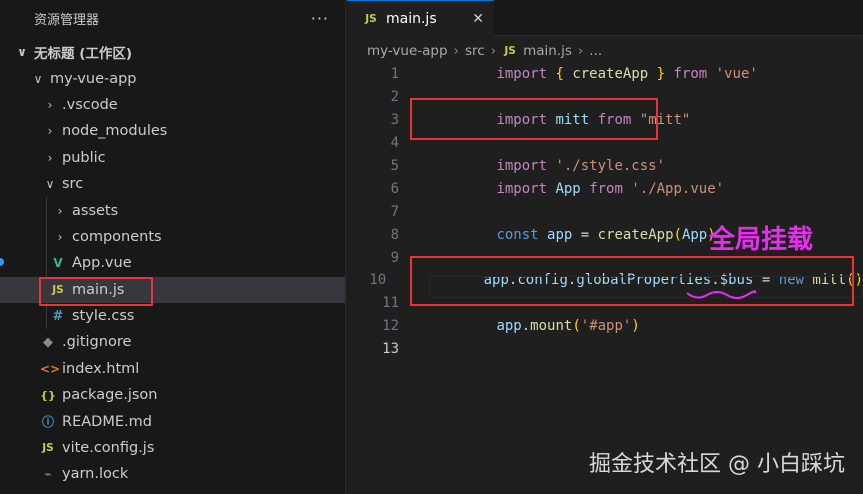 The width and height of the screenshot is (863, 494). Describe the element at coordinates (96, 291) in the screenshot. I see `main-js-highlight-box` at that location.